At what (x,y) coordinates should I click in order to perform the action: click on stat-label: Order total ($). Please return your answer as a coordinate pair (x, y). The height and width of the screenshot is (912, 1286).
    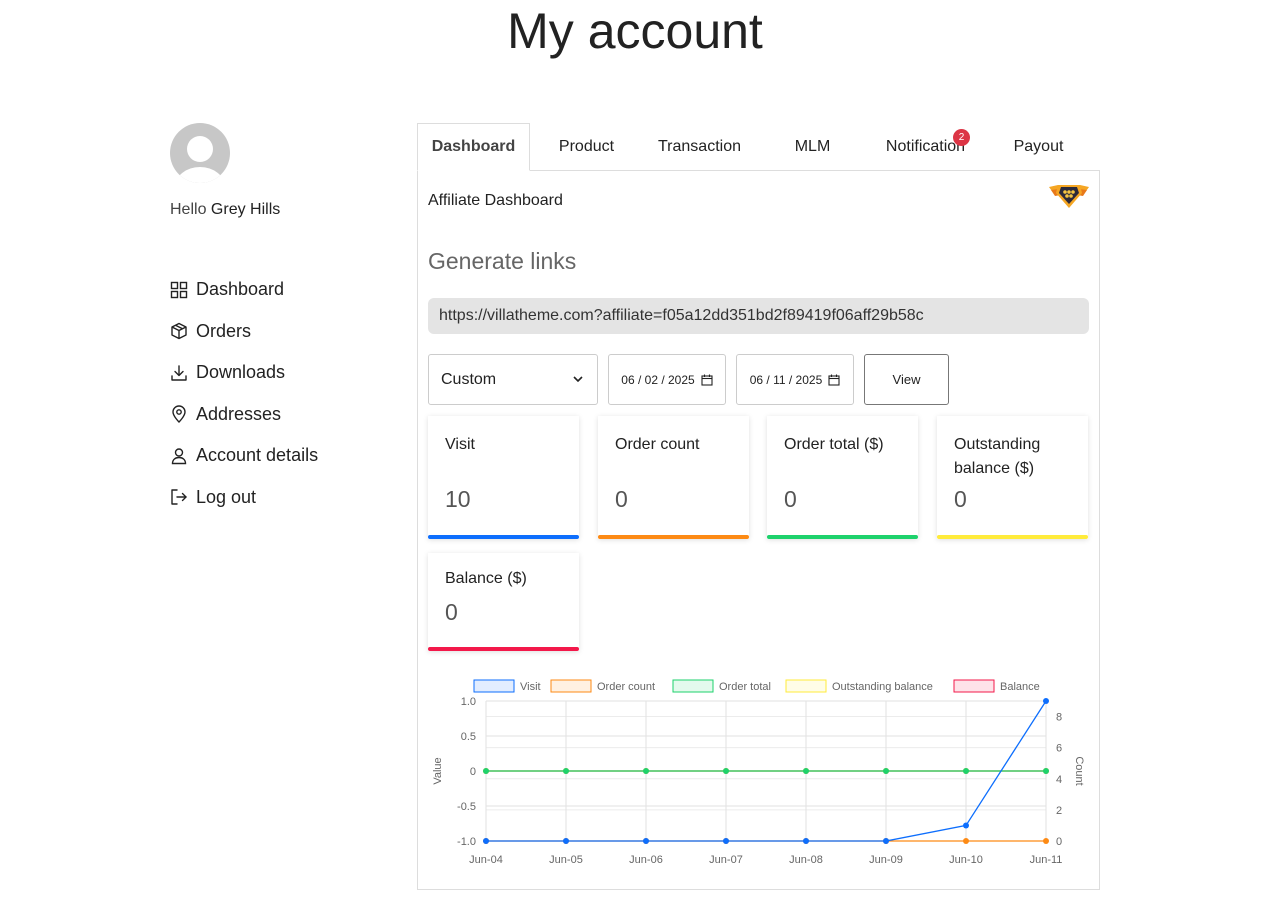
    Looking at the image, I should click on (834, 444).